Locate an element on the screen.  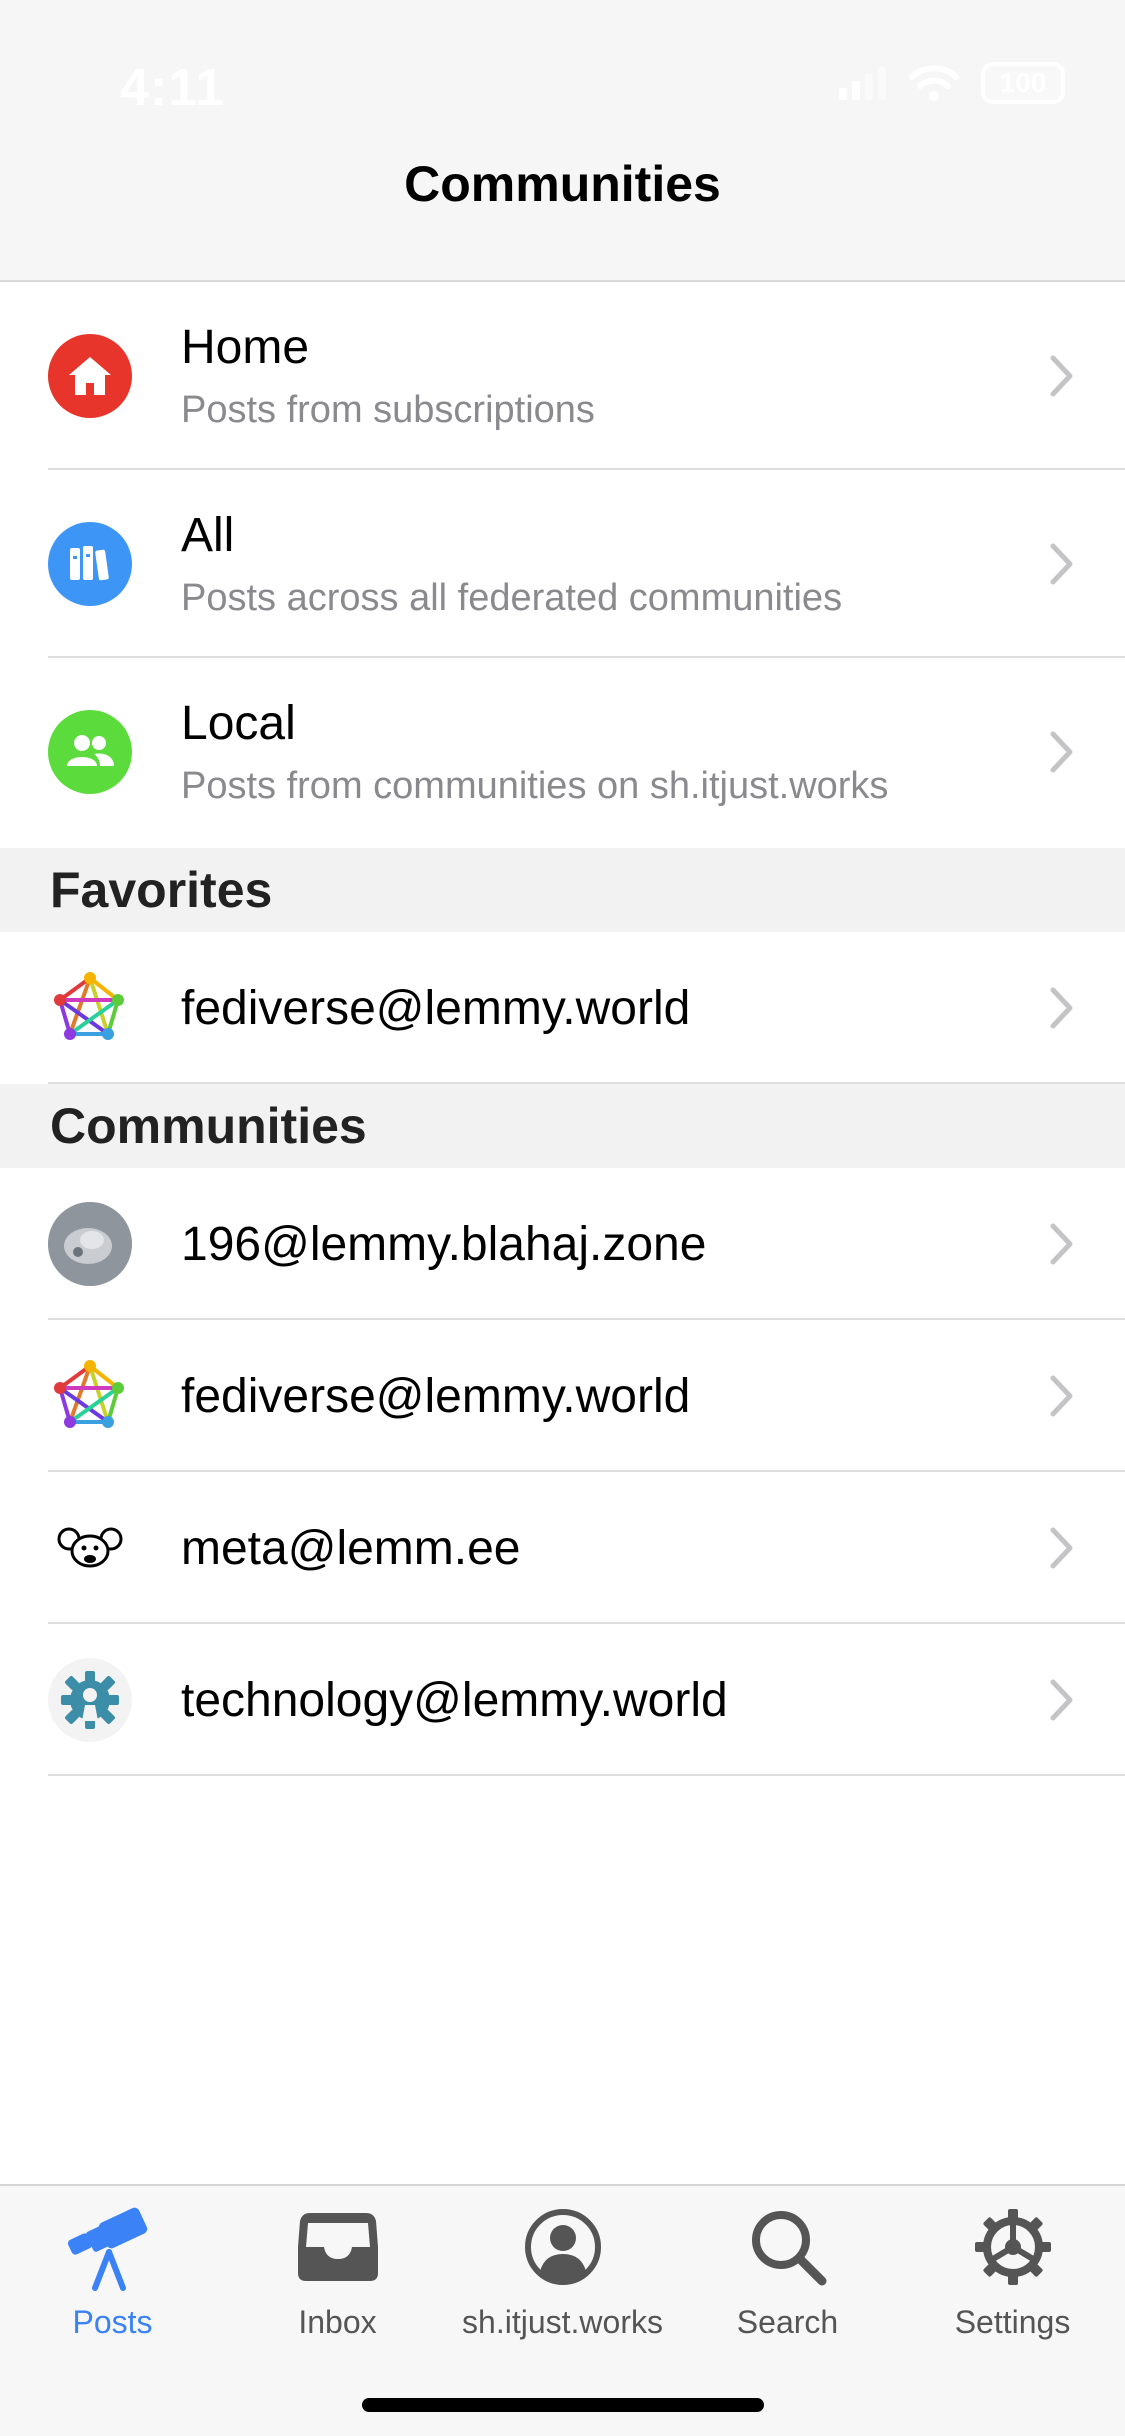
gear-person-icon is located at coordinates (90, 1700).